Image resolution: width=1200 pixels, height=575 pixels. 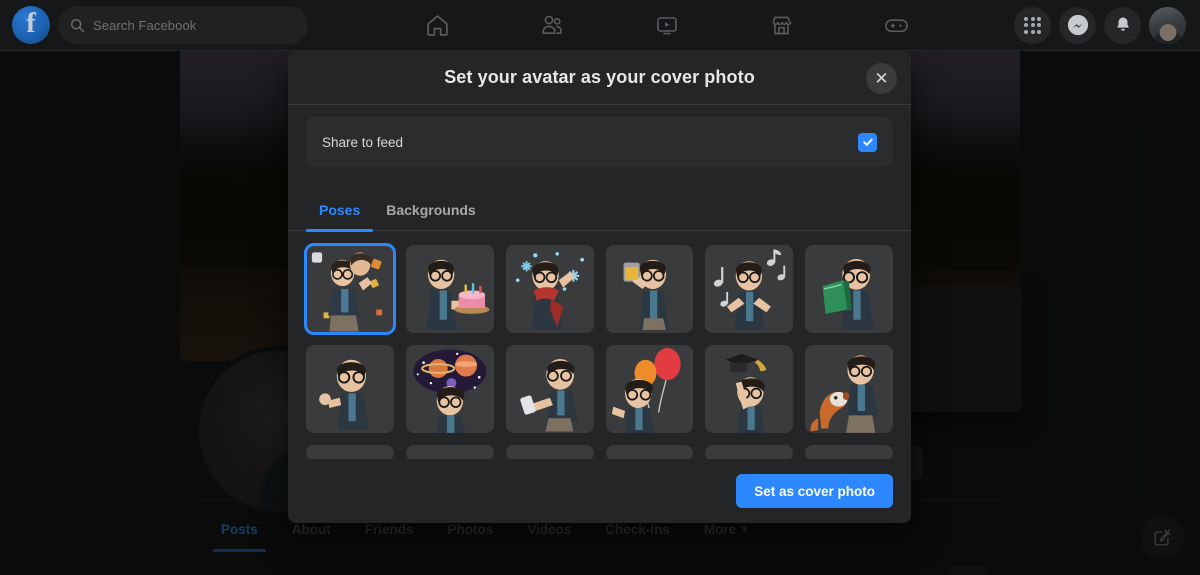 What do you see at coordinates (849, 389) in the screenshot?
I see `pose-with-dog` at bounding box center [849, 389].